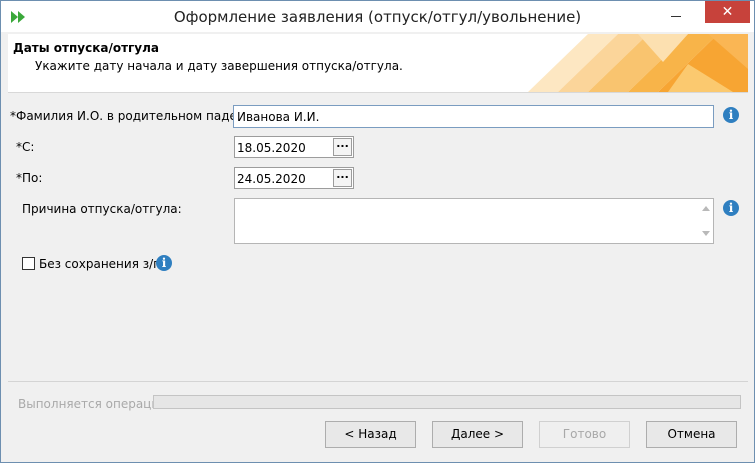 This screenshot has width=755, height=463. I want to click on fio-label: *Фамилия И.О. в родительном падеже:, so click(135, 116).